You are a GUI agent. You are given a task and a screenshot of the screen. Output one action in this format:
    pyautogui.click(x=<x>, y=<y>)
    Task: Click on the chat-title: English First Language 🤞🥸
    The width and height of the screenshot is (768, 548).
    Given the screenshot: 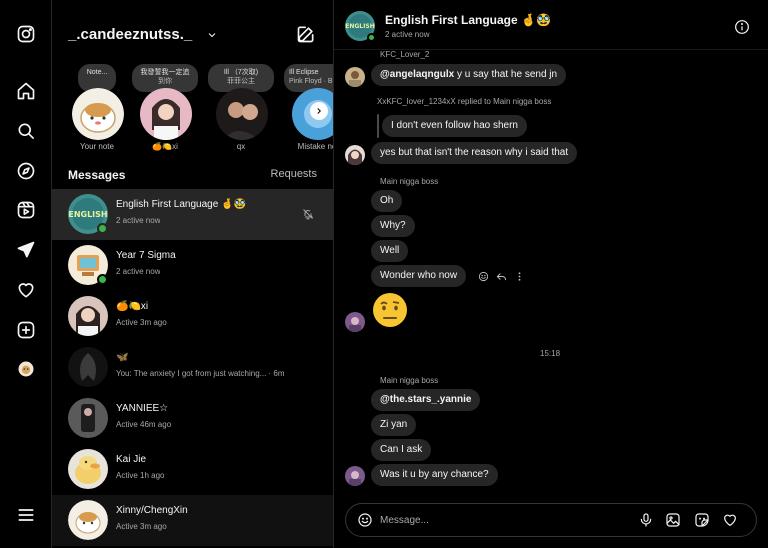 What is the action you would take?
    pyautogui.click(x=468, y=20)
    